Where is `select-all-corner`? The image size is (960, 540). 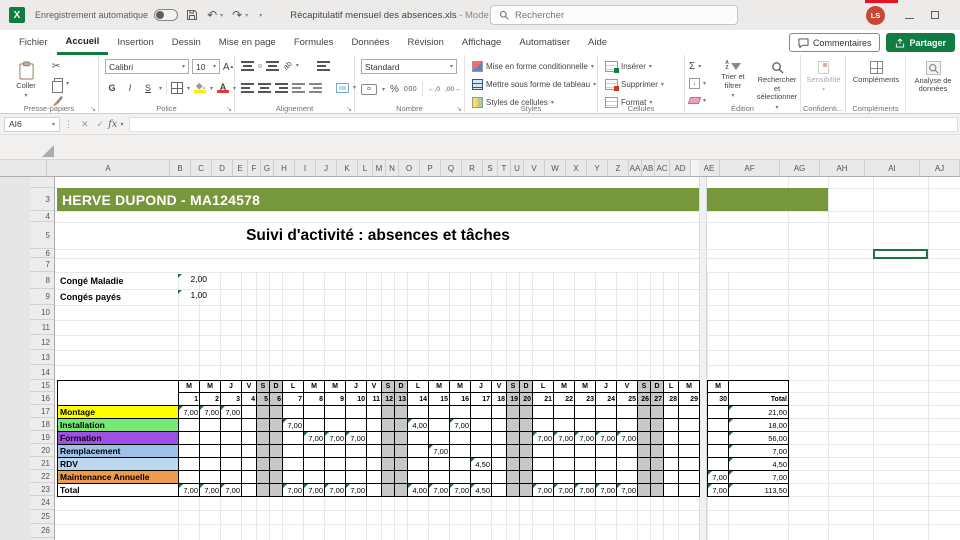 select-all-corner is located at coordinates (48, 151).